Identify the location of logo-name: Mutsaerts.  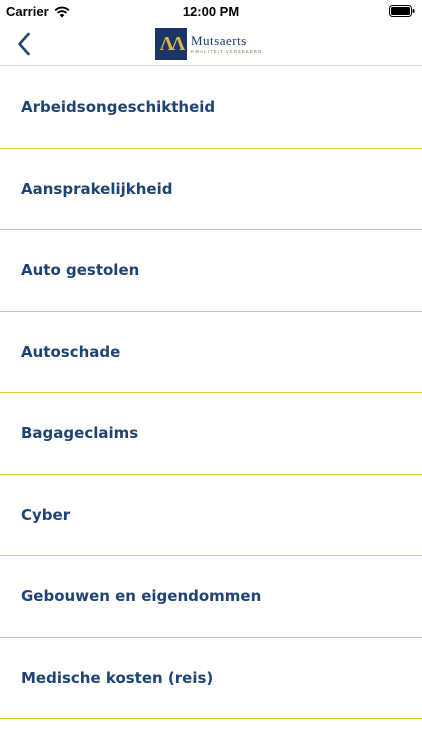
(219, 40).